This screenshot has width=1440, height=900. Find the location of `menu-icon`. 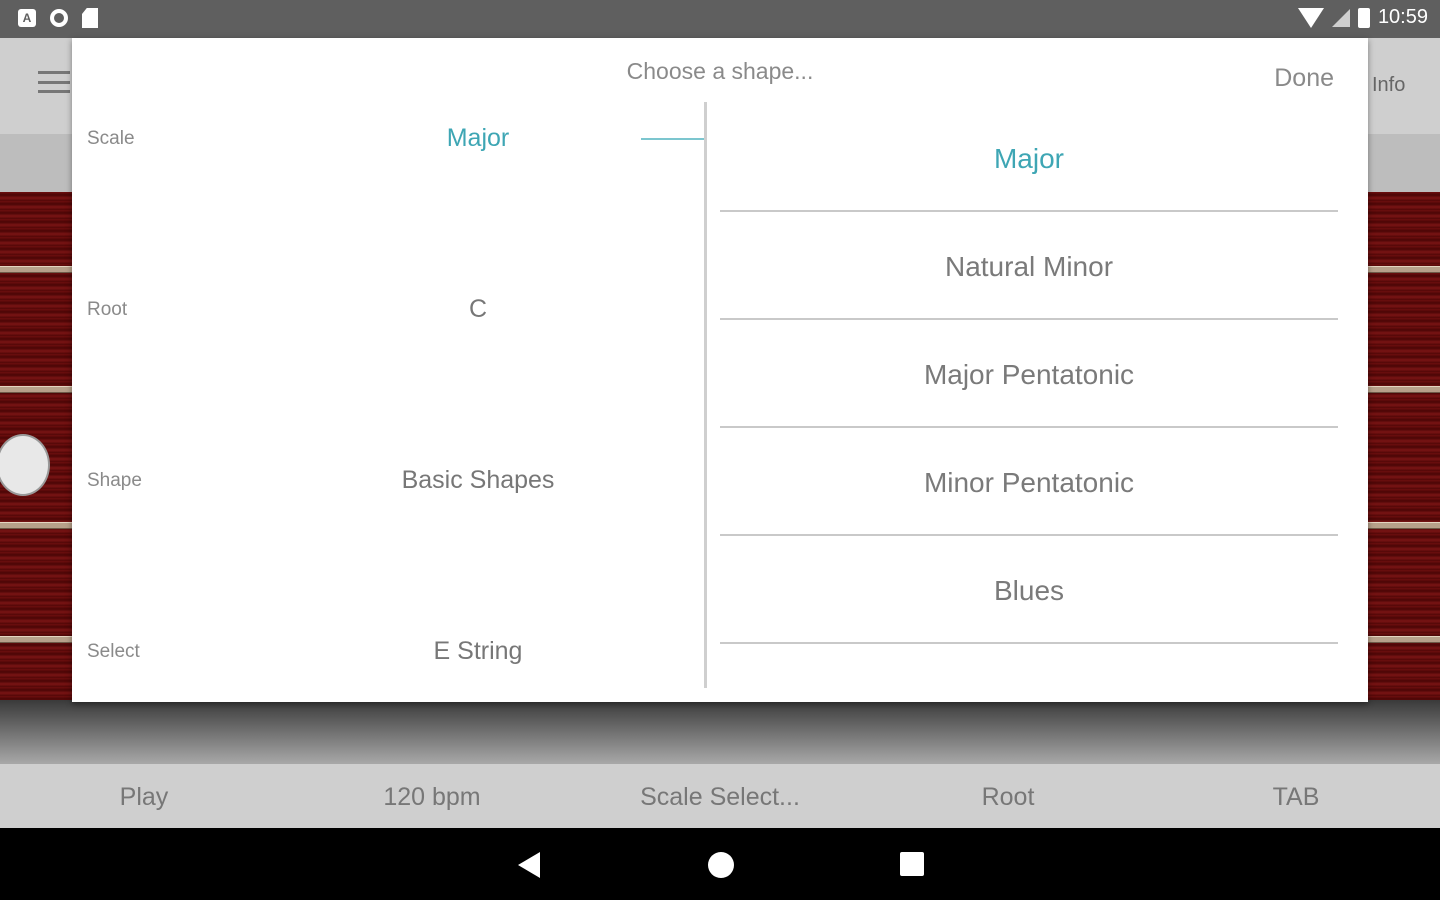

menu-icon is located at coordinates (54, 82).